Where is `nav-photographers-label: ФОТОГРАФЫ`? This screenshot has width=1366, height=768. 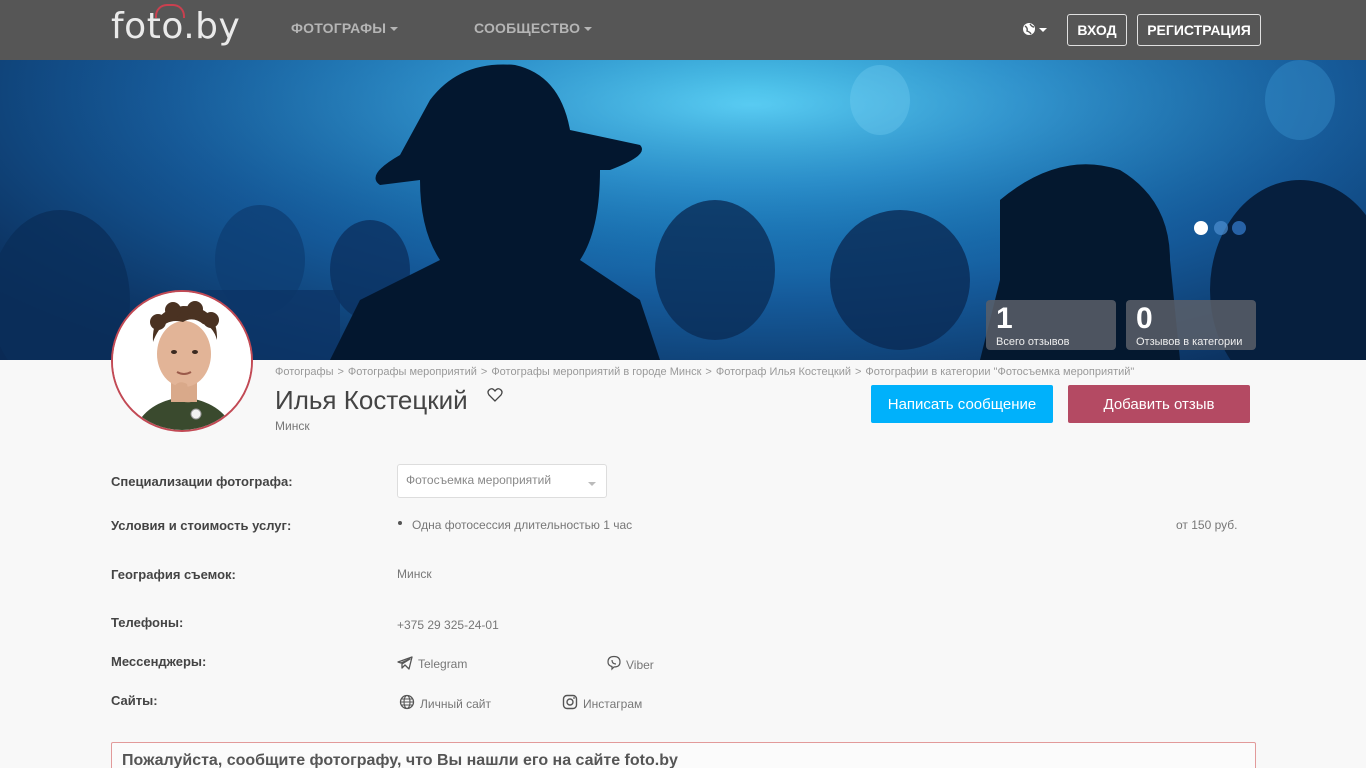
nav-photographers-label: ФОТОГРАФЫ is located at coordinates (339, 28).